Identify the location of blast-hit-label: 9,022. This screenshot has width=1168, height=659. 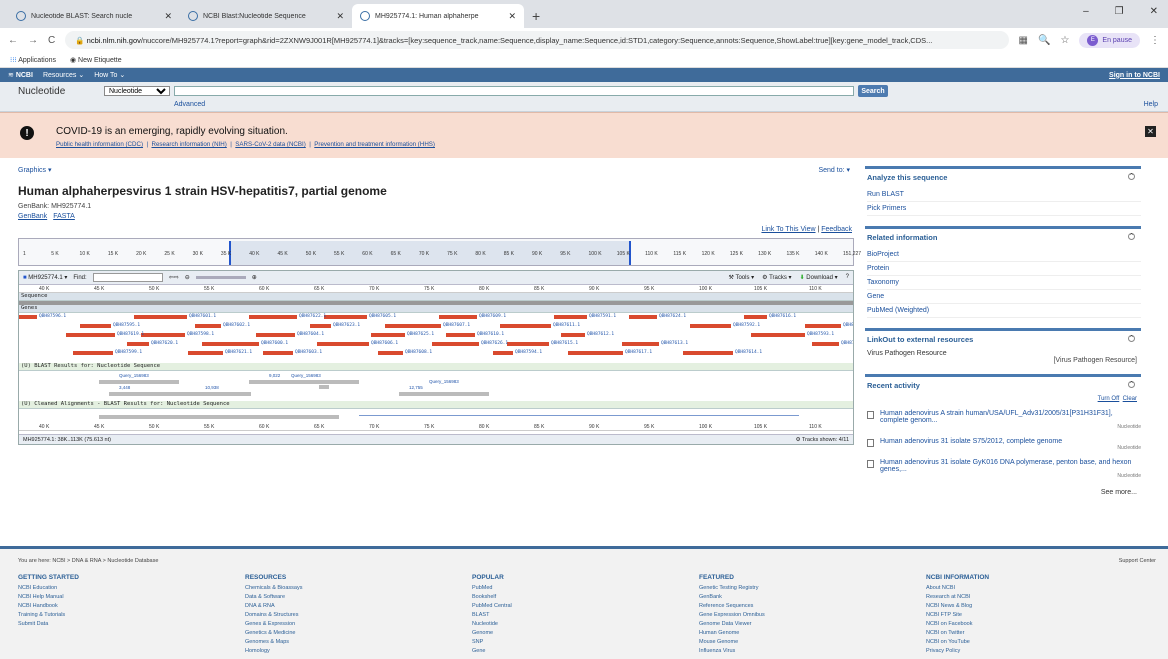
(274, 375).